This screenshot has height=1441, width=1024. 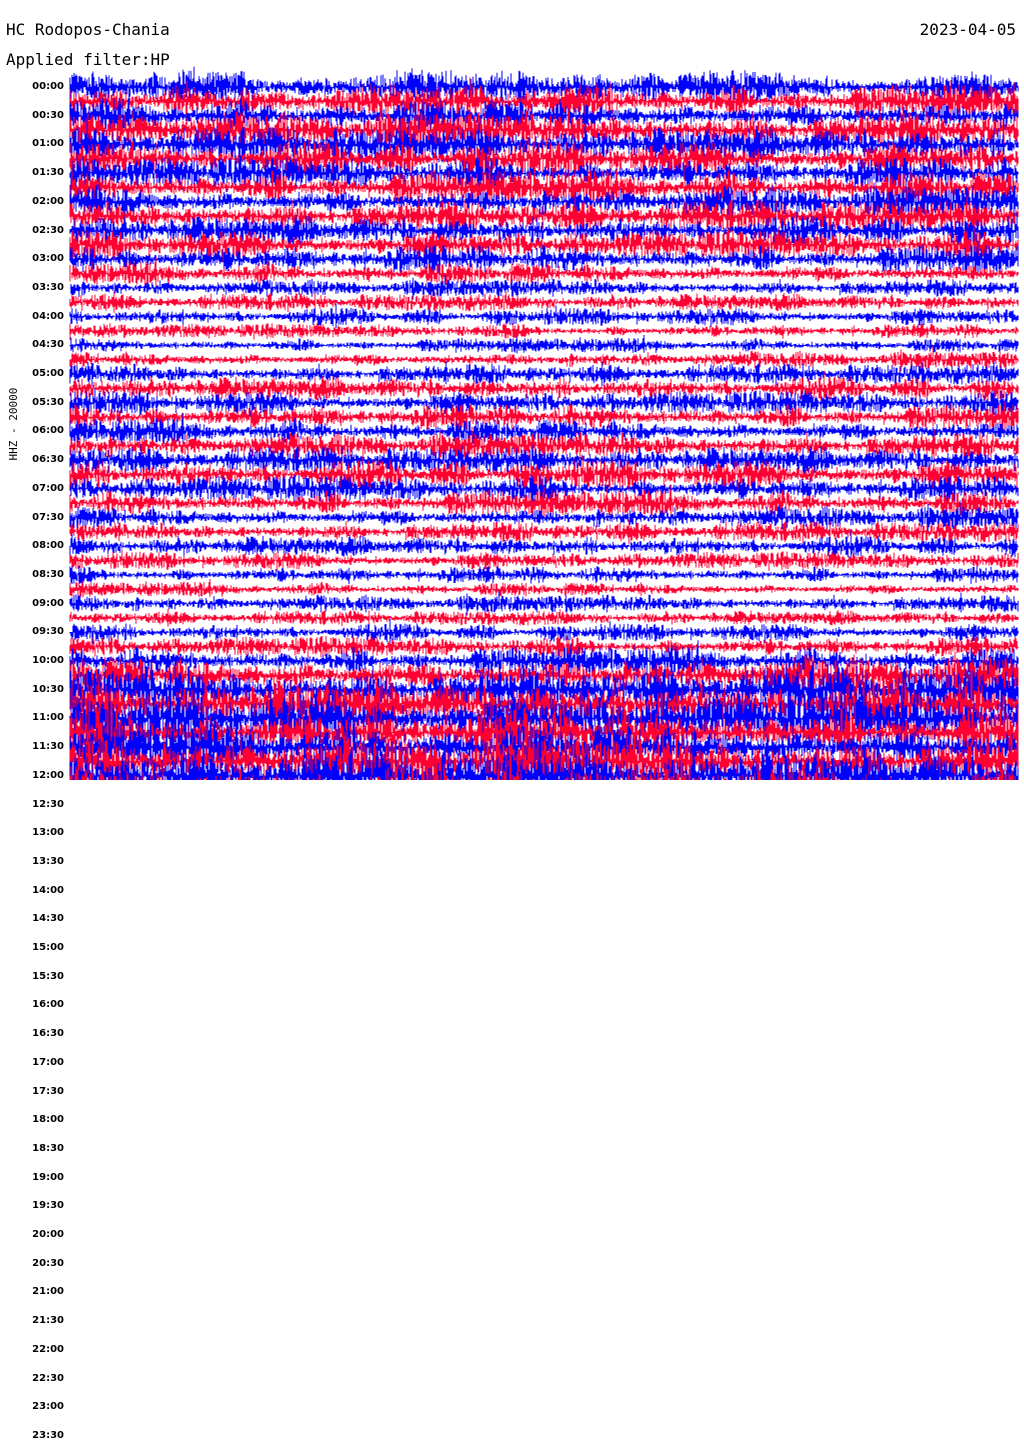 What do you see at coordinates (48, 546) in the screenshot?
I see `tick-label: 08:00` at bounding box center [48, 546].